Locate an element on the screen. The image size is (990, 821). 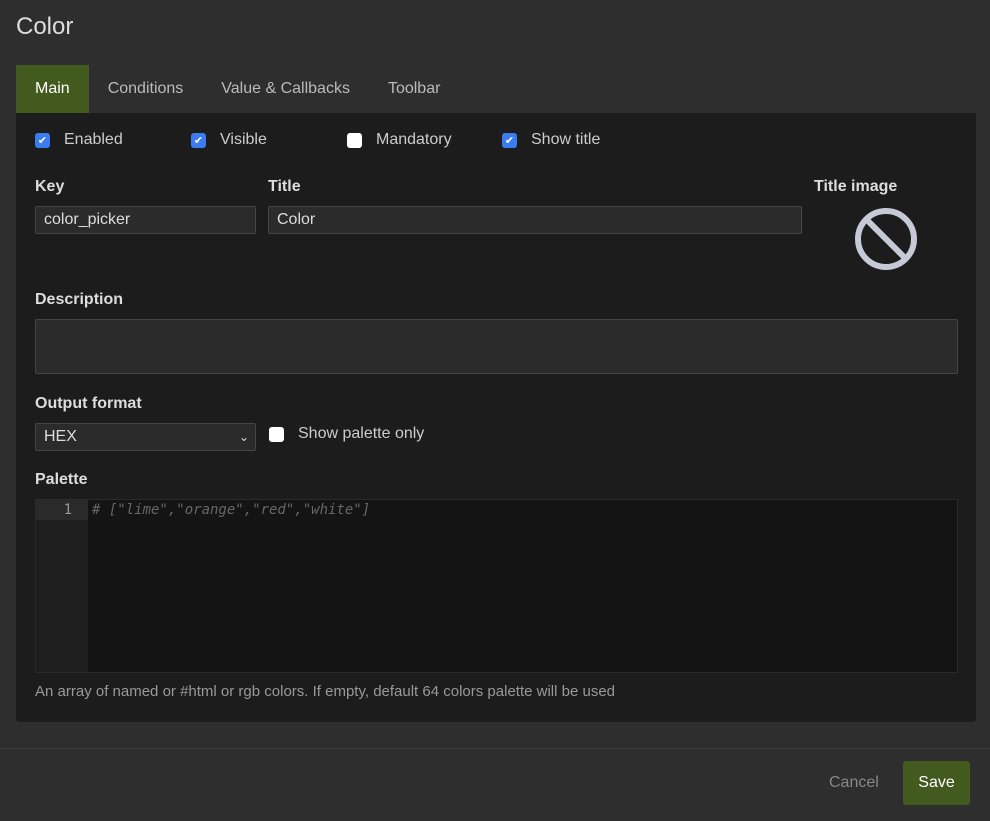
line-number: 1 is located at coordinates (62, 510).